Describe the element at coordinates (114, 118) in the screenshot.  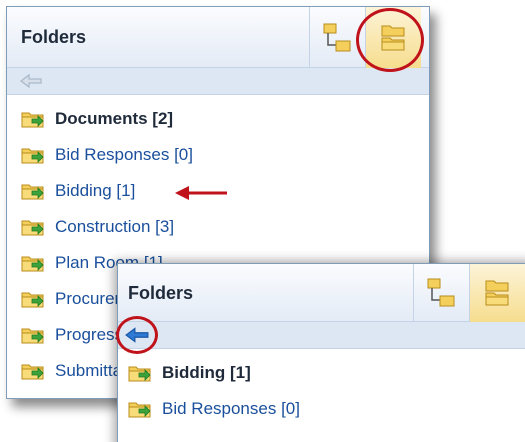
I see `folder-label: Documents [2]` at that location.